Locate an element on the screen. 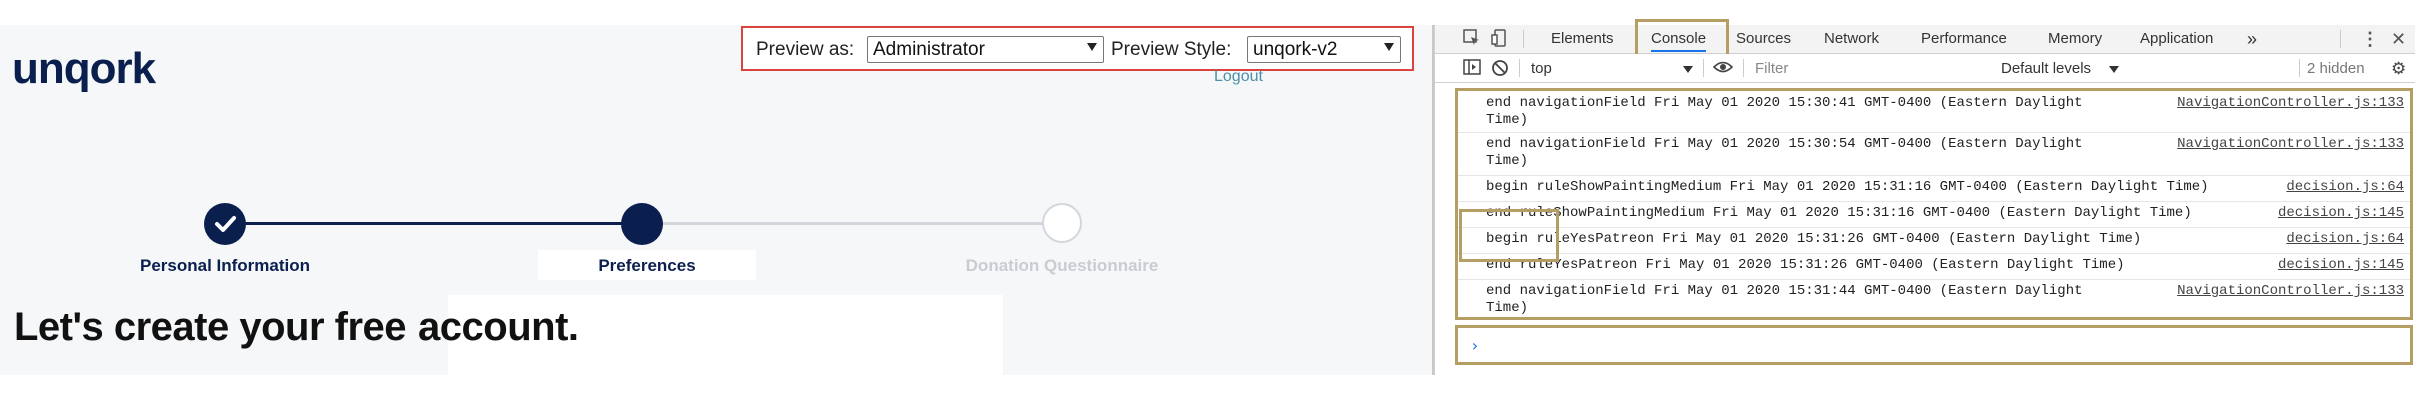 This screenshot has height=393, width=2415. preview-style-select: unqork-v2 is located at coordinates (1324, 49).